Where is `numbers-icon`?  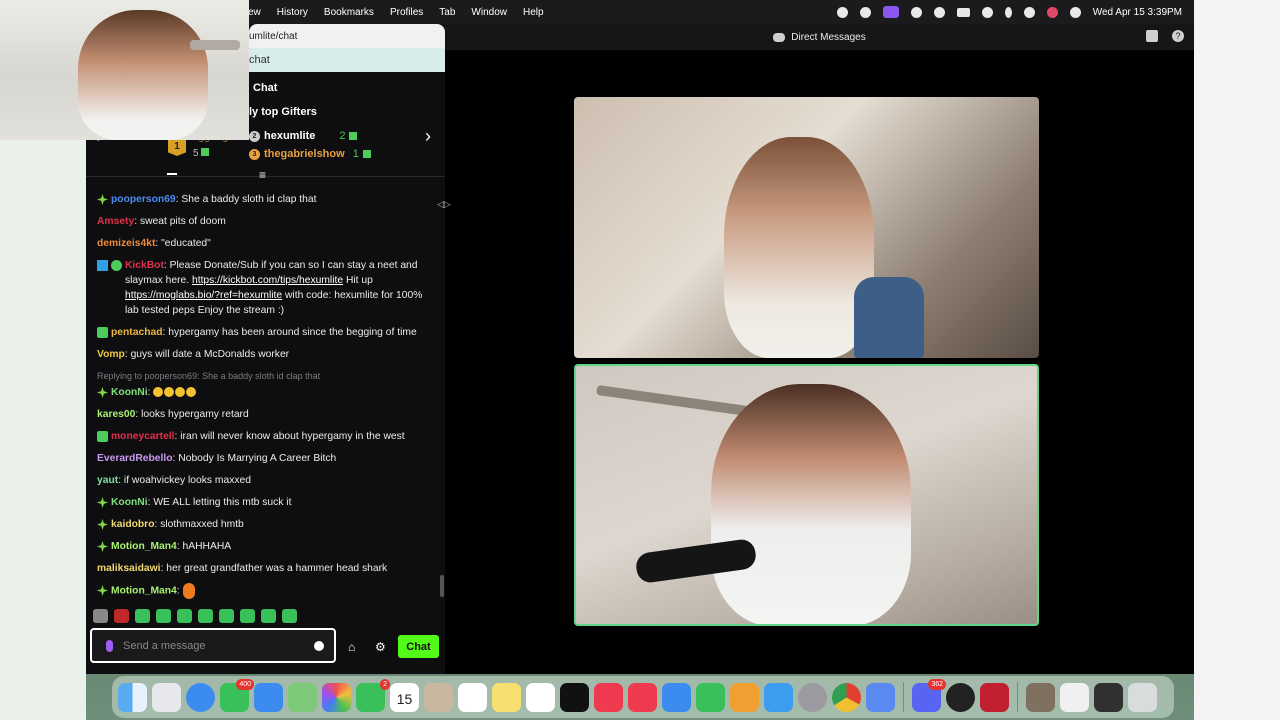 numbers-icon is located at coordinates (710, 697).